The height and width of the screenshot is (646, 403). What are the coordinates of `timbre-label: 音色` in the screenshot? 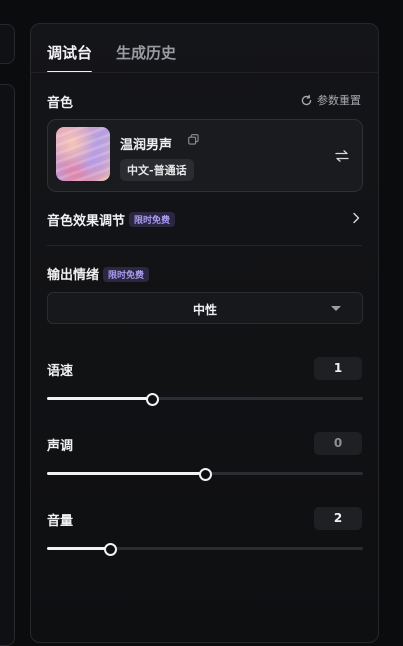 It's located at (60, 103).